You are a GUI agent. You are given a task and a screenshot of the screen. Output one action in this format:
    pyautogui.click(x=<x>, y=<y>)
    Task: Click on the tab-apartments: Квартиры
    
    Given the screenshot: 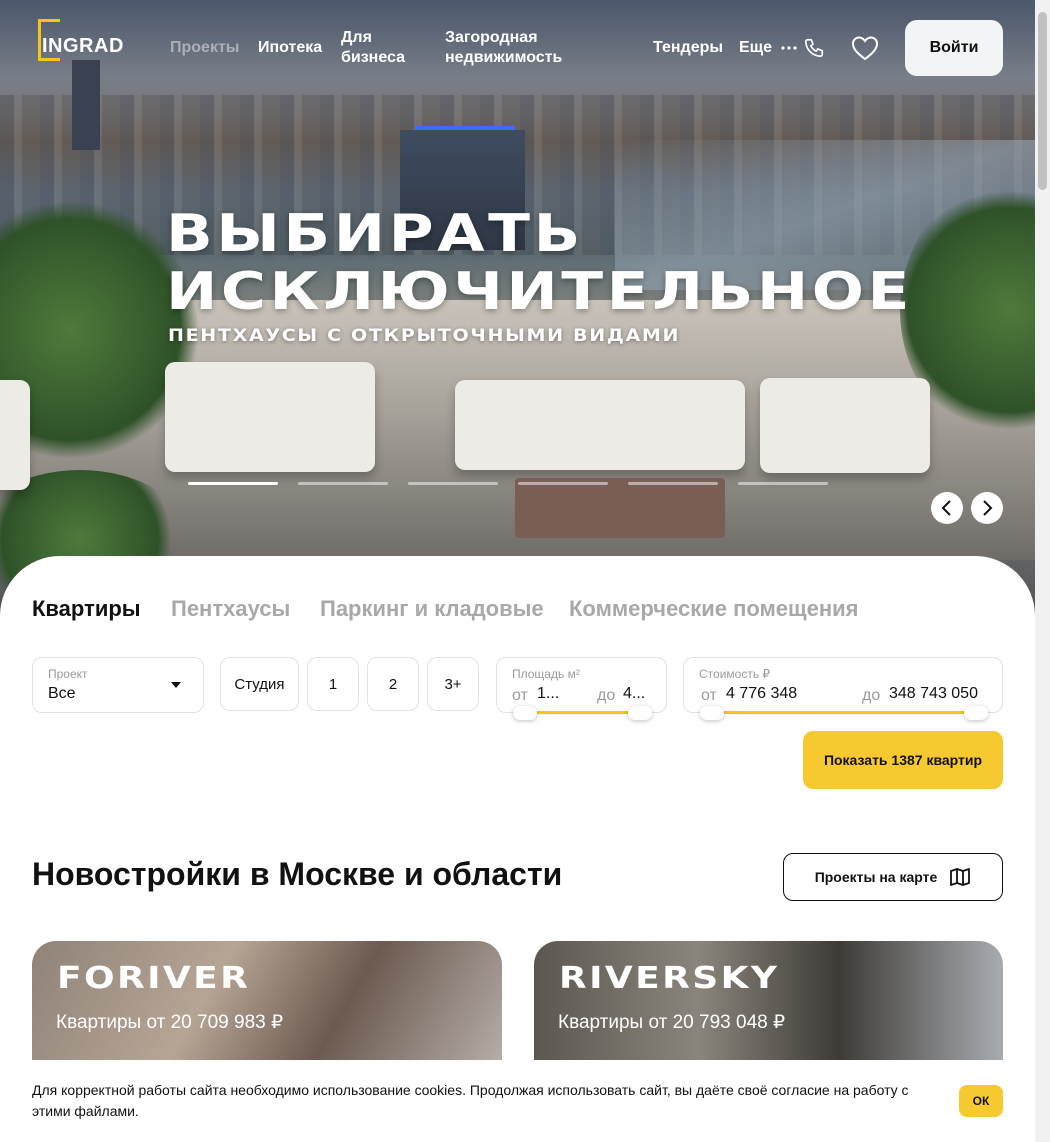 What is the action you would take?
    pyautogui.click(x=86, y=609)
    